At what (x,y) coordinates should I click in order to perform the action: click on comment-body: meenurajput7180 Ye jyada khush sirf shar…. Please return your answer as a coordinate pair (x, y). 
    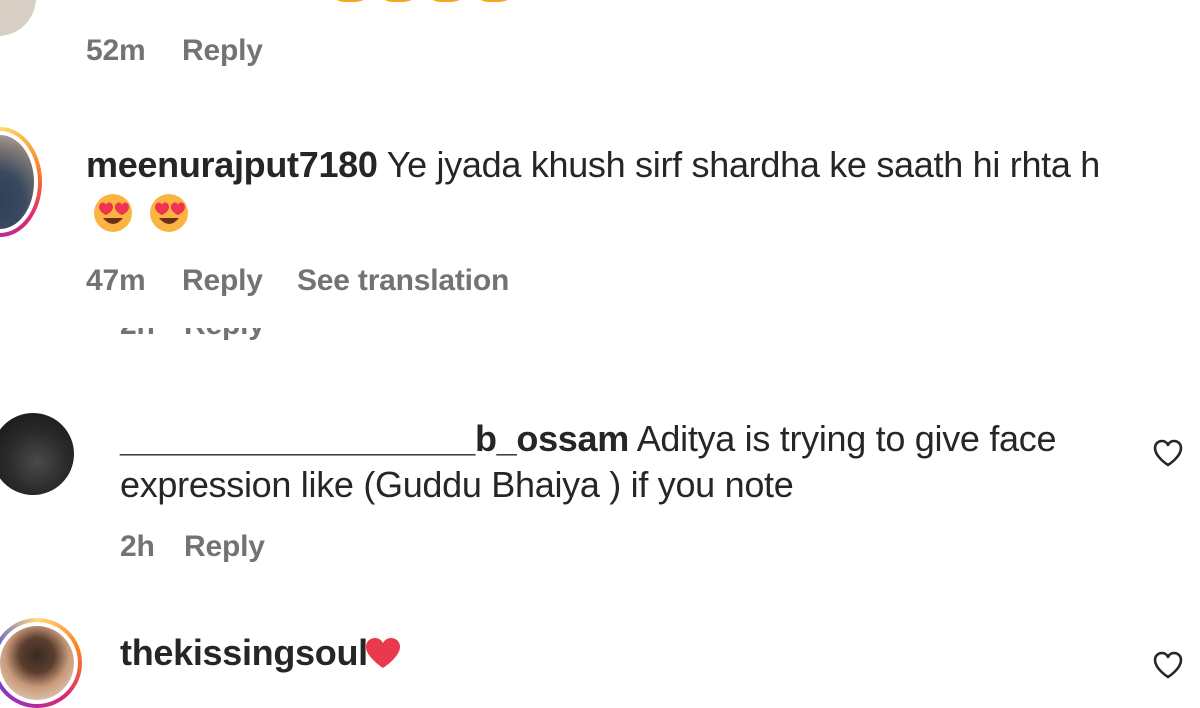
    Looking at the image, I should click on (636, 165).